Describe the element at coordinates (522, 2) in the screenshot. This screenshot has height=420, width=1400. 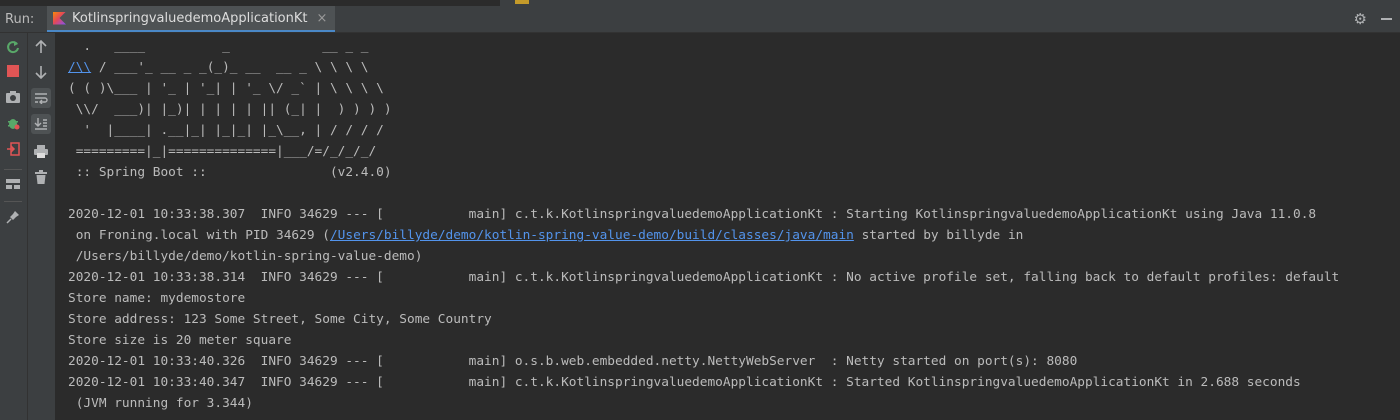
I see `folder-icon` at that location.